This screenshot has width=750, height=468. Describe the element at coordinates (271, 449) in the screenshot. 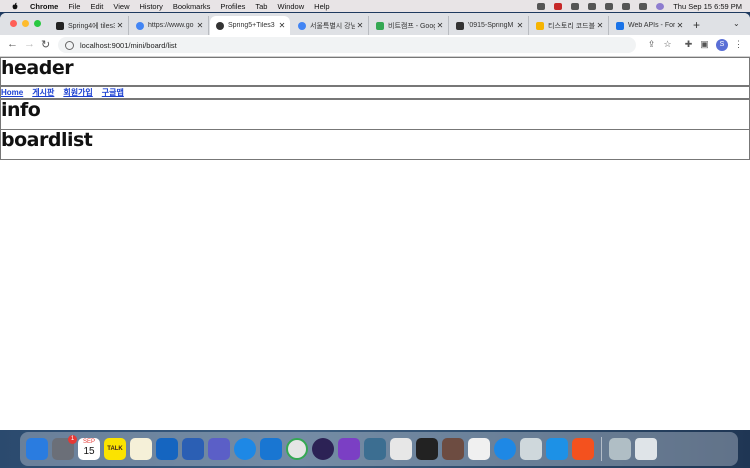

I see `vscode-icon` at that location.